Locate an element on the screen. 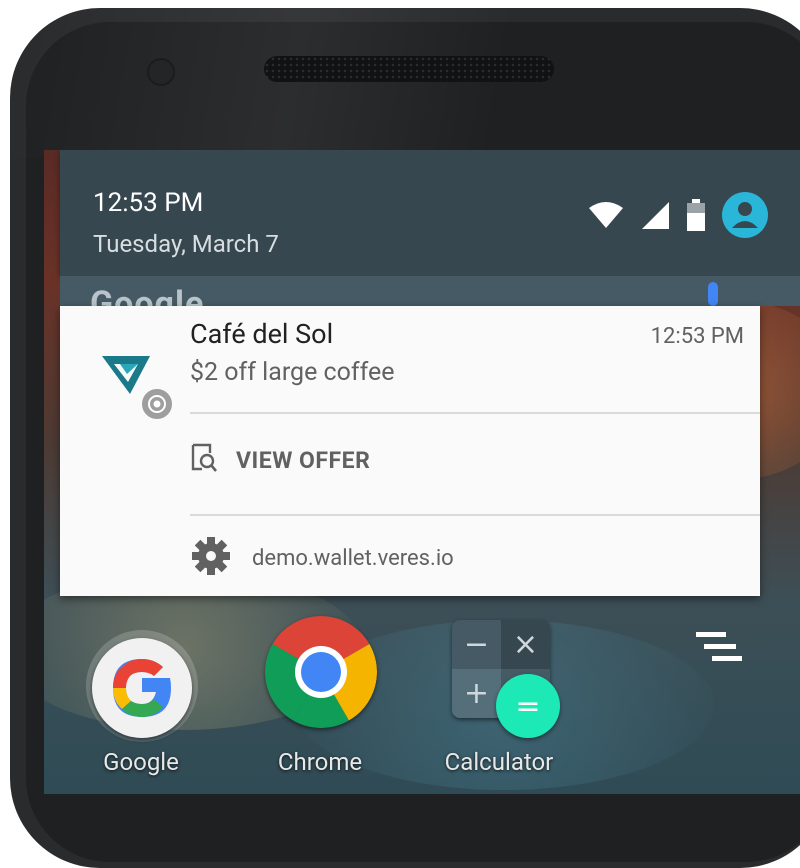 Image resolution: width=800 pixels, height=868 pixels. equals-icon: = is located at coordinates (528, 706).